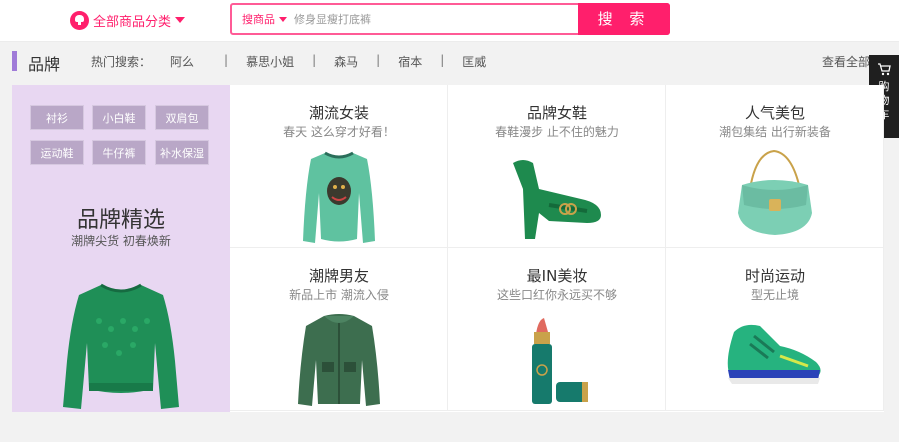 Image resolution: width=899 pixels, height=442 pixels. What do you see at coordinates (57, 117) in the screenshot?
I see `tag-shirt: 衬衫` at bounding box center [57, 117].